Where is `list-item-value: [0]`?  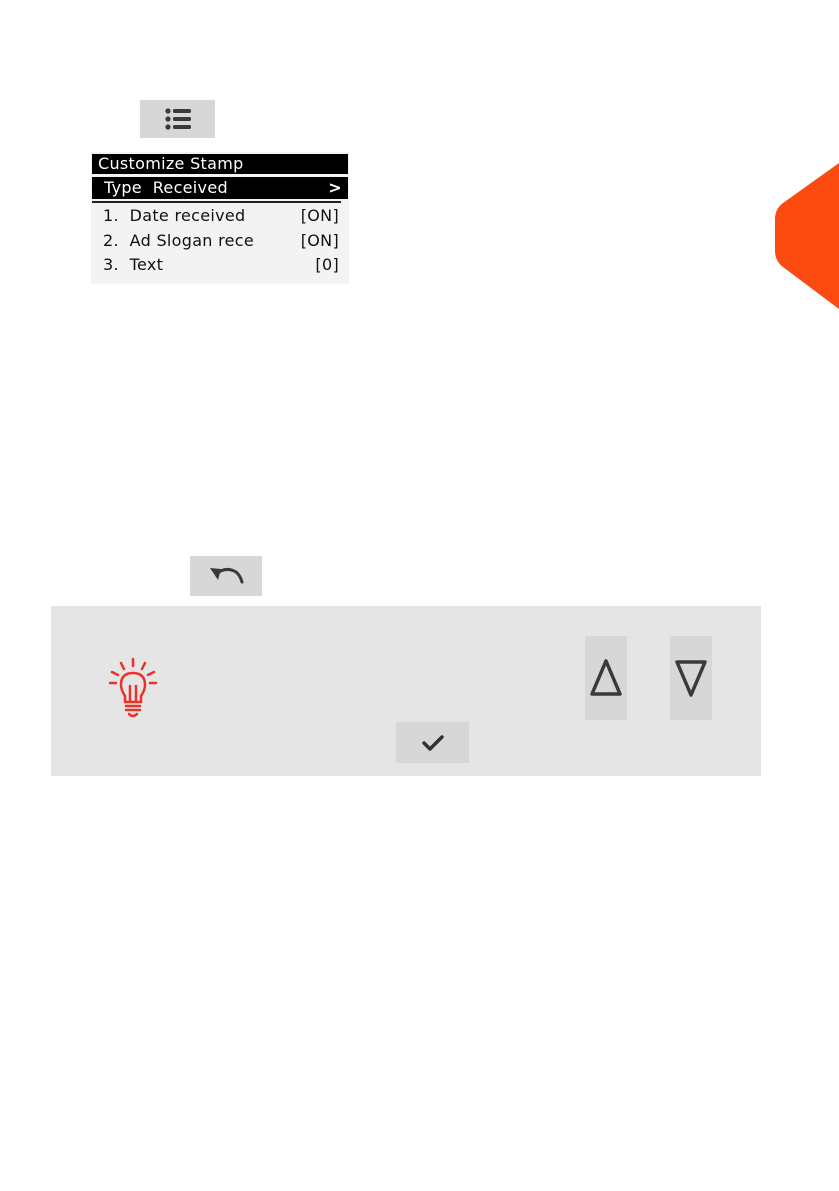
list-item-value: [0] is located at coordinates (327, 264).